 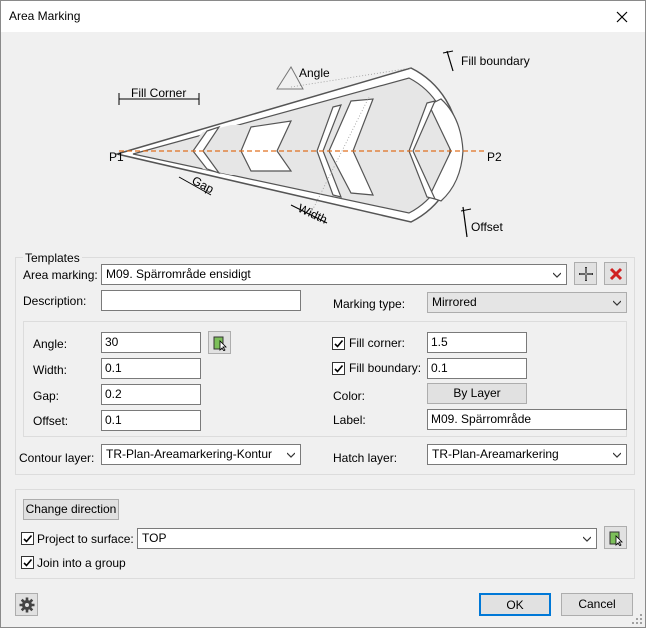 I want to click on delete-template-button, so click(x=615, y=273).